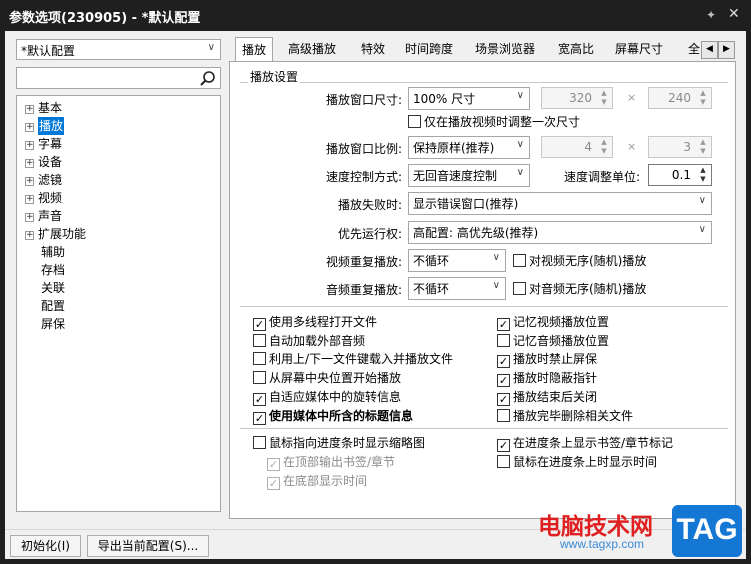 The width and height of the screenshot is (751, 564). Describe the element at coordinates (457, 288) in the screenshot. I see `audio-repeat-combo: 不循环 ∨` at that location.